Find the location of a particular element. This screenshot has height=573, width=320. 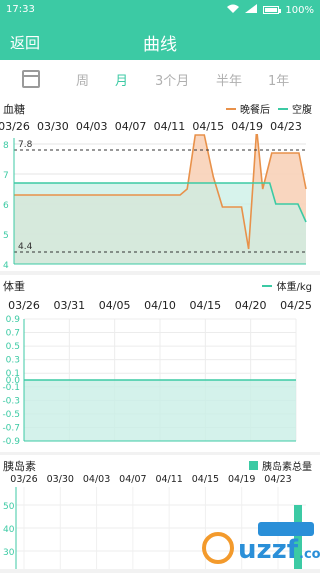

y-tick-label: 0.9 is located at coordinates (13, 320).